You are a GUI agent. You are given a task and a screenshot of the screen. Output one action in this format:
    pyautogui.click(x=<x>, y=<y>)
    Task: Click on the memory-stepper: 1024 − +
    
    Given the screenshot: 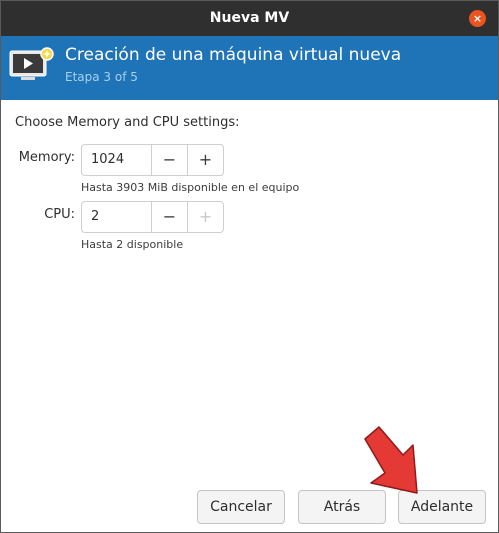 What is the action you would take?
    pyautogui.click(x=152, y=160)
    